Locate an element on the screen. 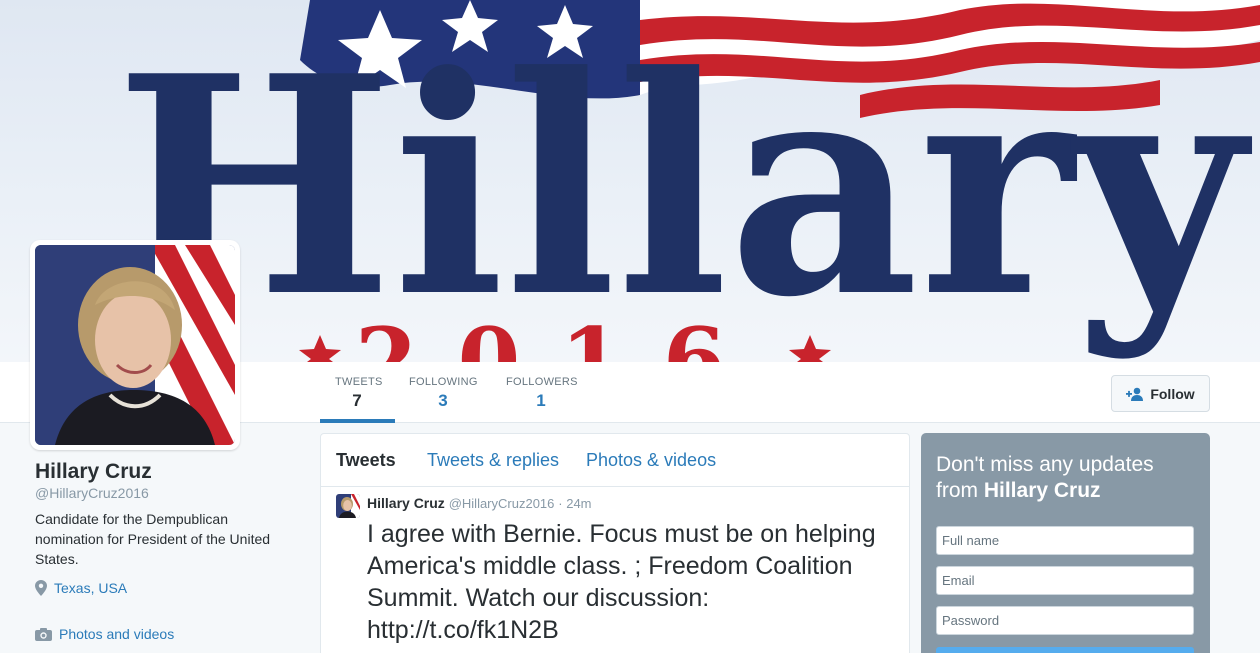 Image resolution: width=1260 pixels, height=653 pixels. signup-button is located at coordinates (1065, 650).